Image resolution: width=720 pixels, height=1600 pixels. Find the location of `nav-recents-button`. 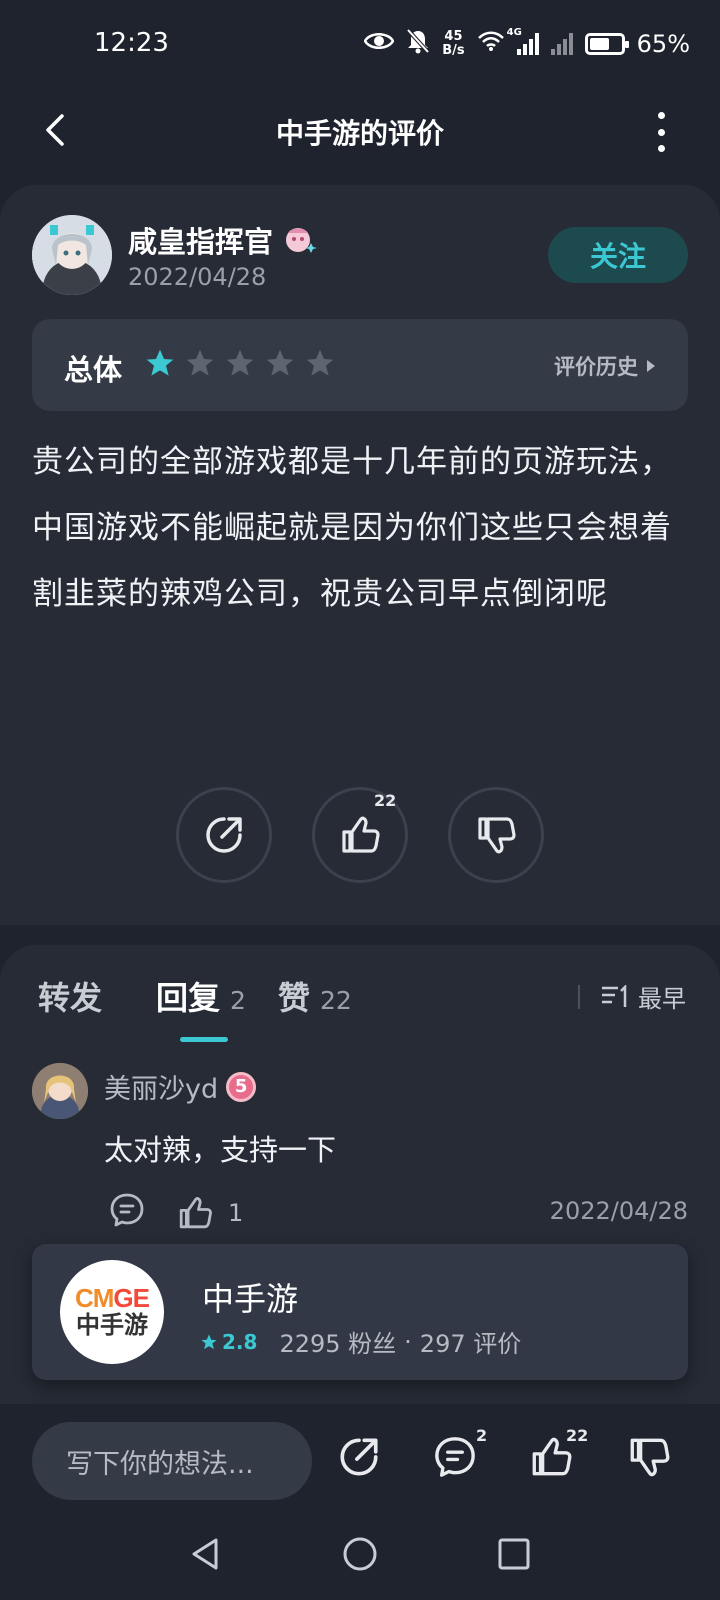

nav-recents-button is located at coordinates (514, 1554).